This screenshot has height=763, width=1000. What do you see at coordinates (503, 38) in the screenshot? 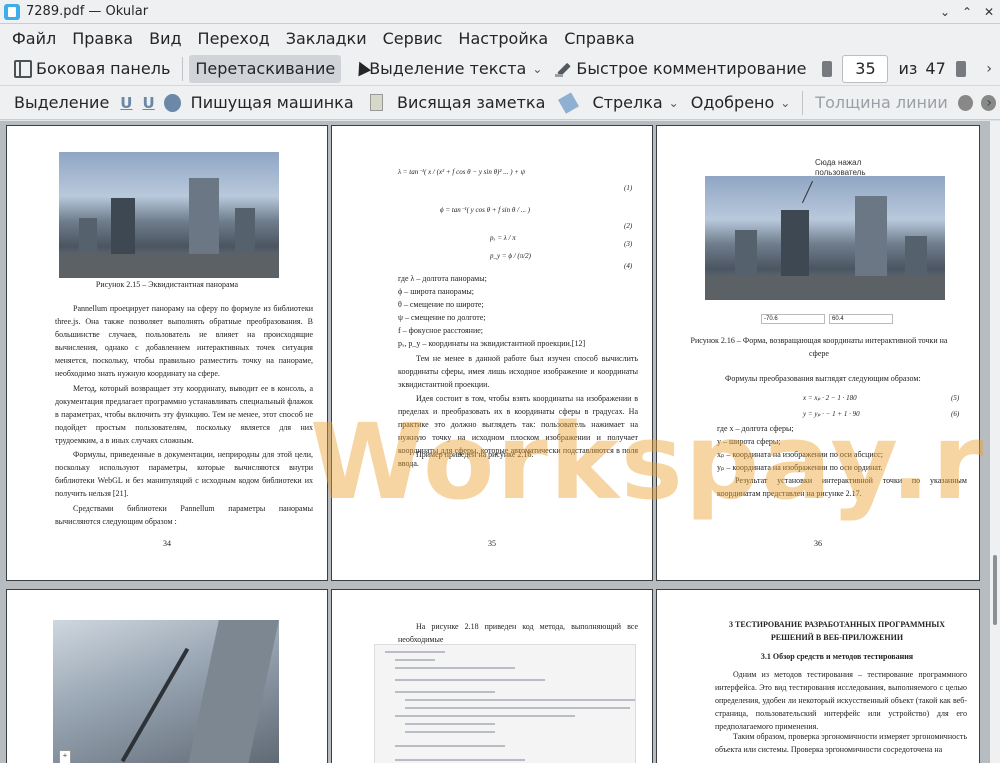
I see `menu-settings: Настройка` at bounding box center [503, 38].